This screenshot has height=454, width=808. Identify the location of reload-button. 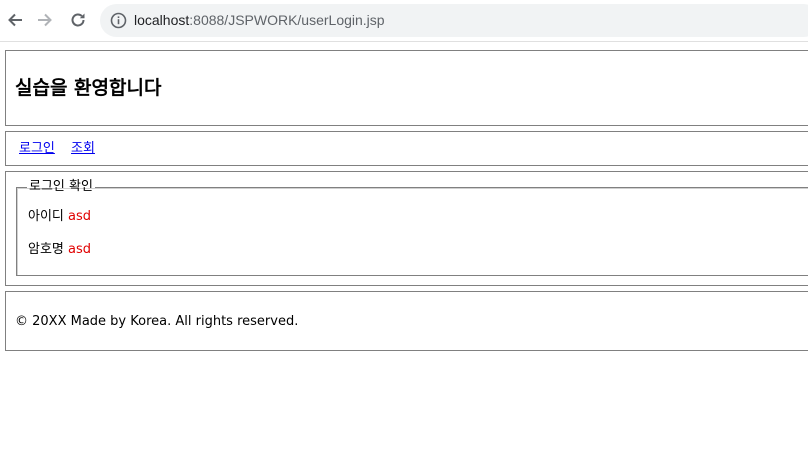
(78, 20).